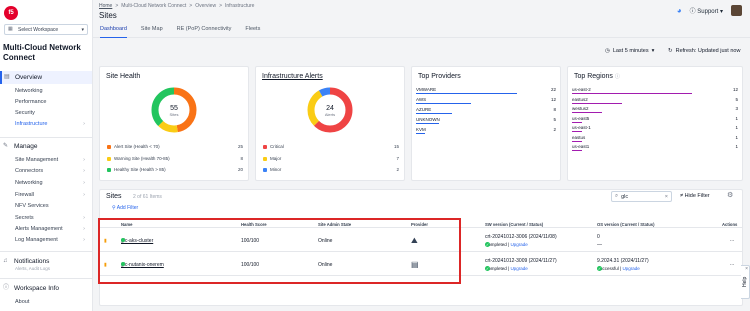  What do you see at coordinates (521, 237) in the screenshot?
I see `sw-version-cell: crt-20241012-3006 (2024/11/08)` at bounding box center [521, 237].